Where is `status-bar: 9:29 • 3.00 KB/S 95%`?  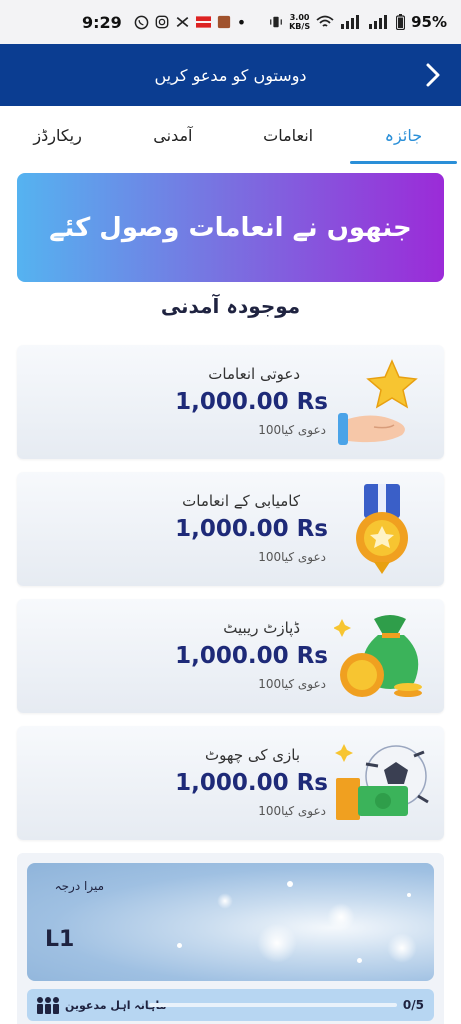 status-bar: 9:29 • 3.00 KB/S 95% is located at coordinates (230, 22).